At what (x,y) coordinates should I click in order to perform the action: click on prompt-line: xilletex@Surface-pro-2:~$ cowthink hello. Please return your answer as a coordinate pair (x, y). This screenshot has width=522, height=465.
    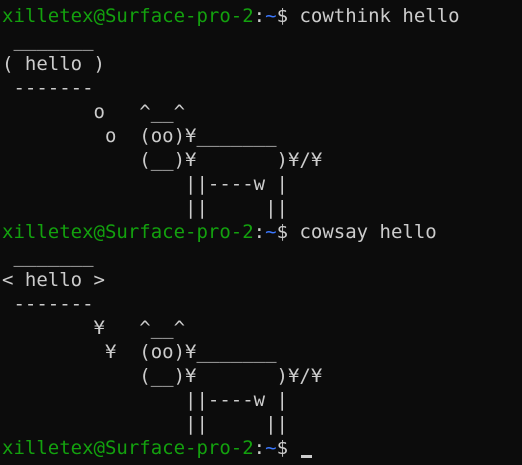
    Looking at the image, I should click on (262, 16).